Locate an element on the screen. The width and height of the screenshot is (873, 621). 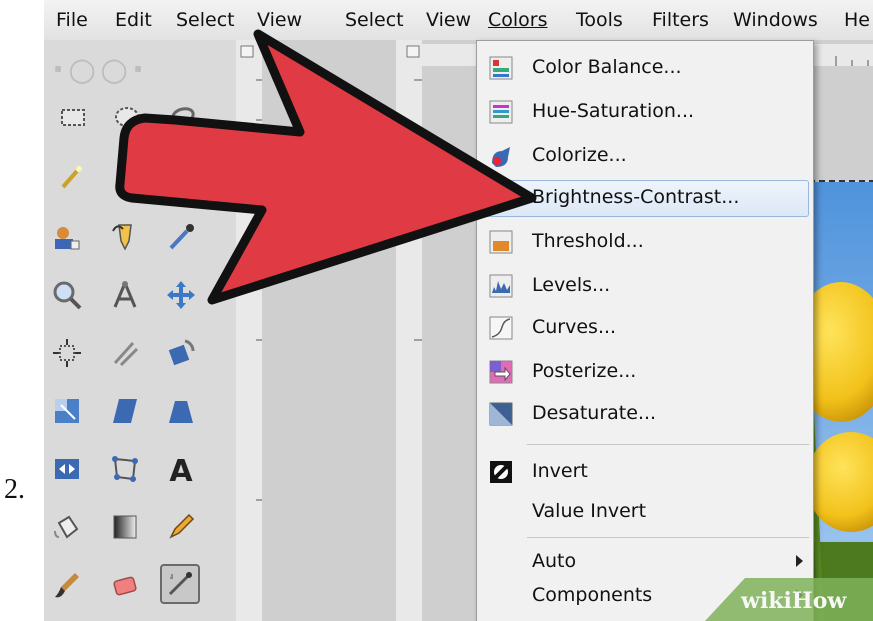
move-tool-icon is located at coordinates (181, 295).